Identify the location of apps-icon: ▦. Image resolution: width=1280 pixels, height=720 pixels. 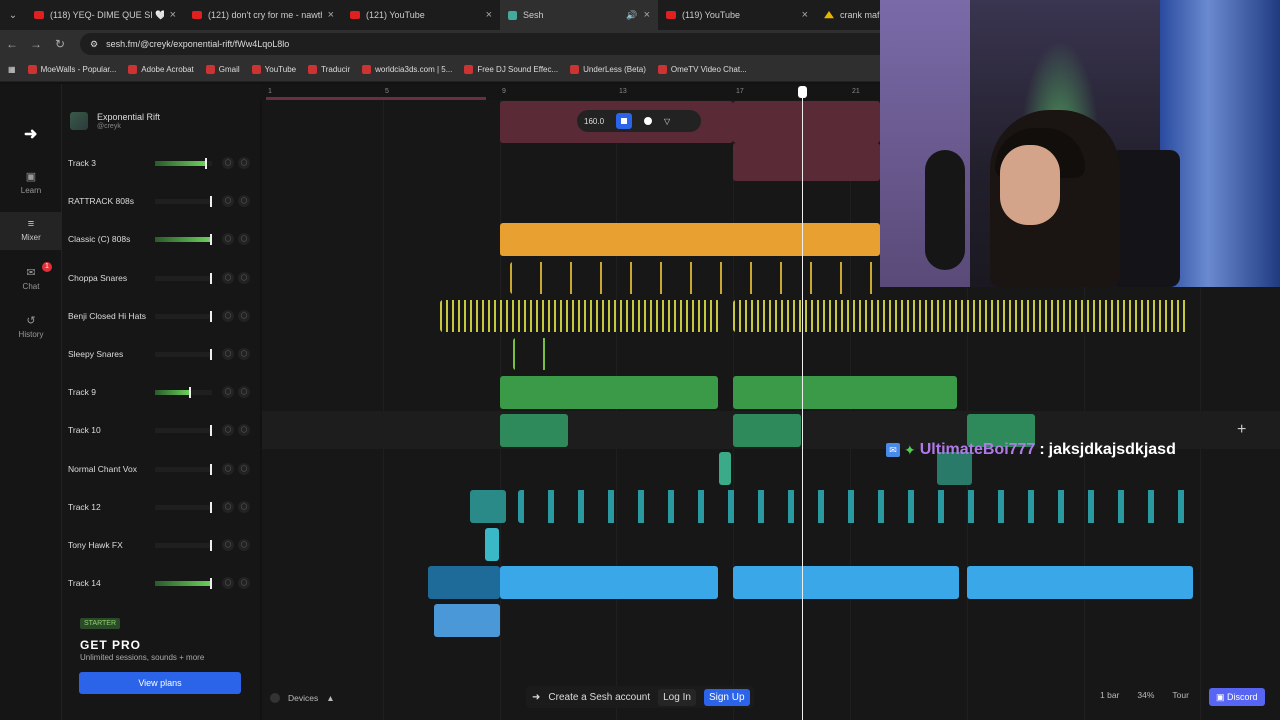
(12, 69).